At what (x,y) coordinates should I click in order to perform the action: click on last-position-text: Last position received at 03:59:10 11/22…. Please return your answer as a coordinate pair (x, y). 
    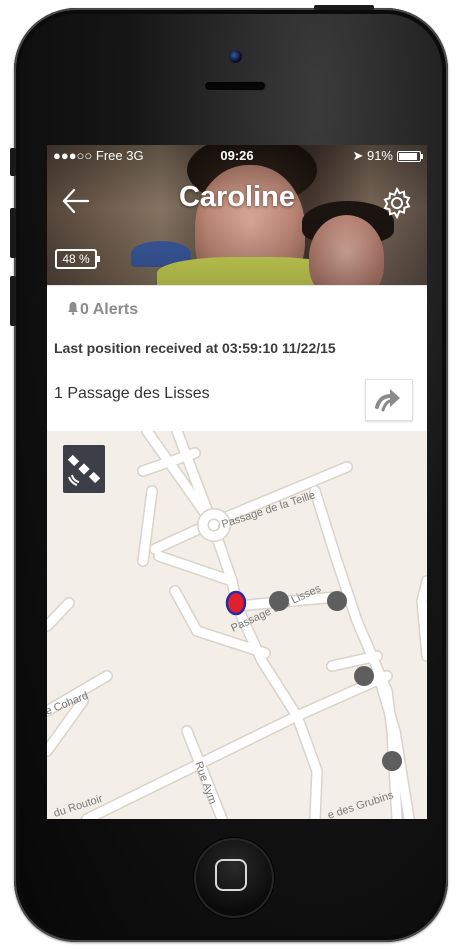
    Looking at the image, I should click on (195, 348).